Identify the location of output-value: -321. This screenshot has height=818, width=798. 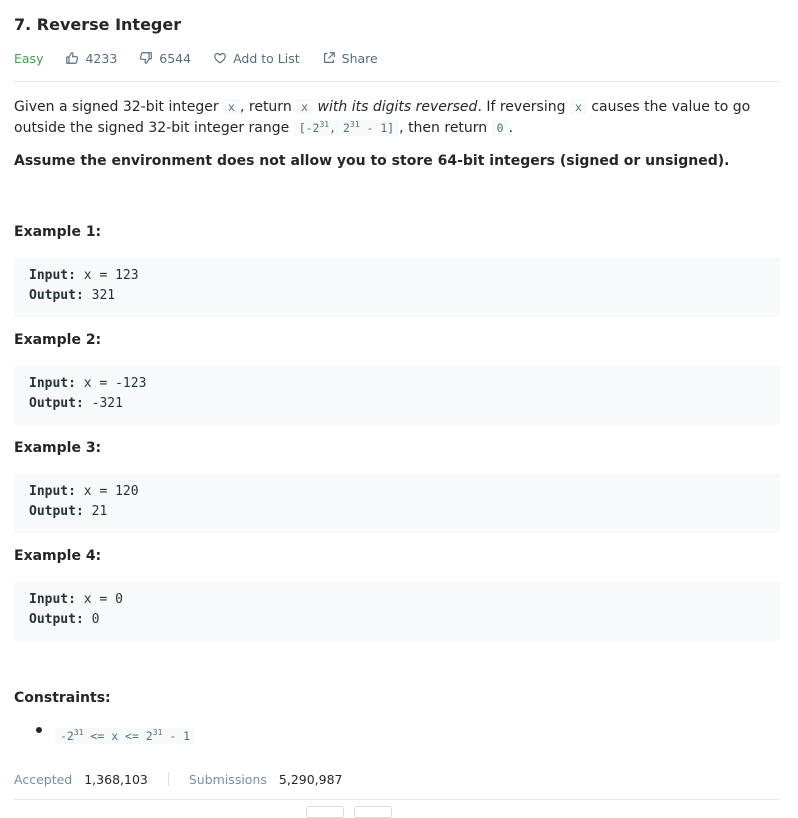
(103, 403).